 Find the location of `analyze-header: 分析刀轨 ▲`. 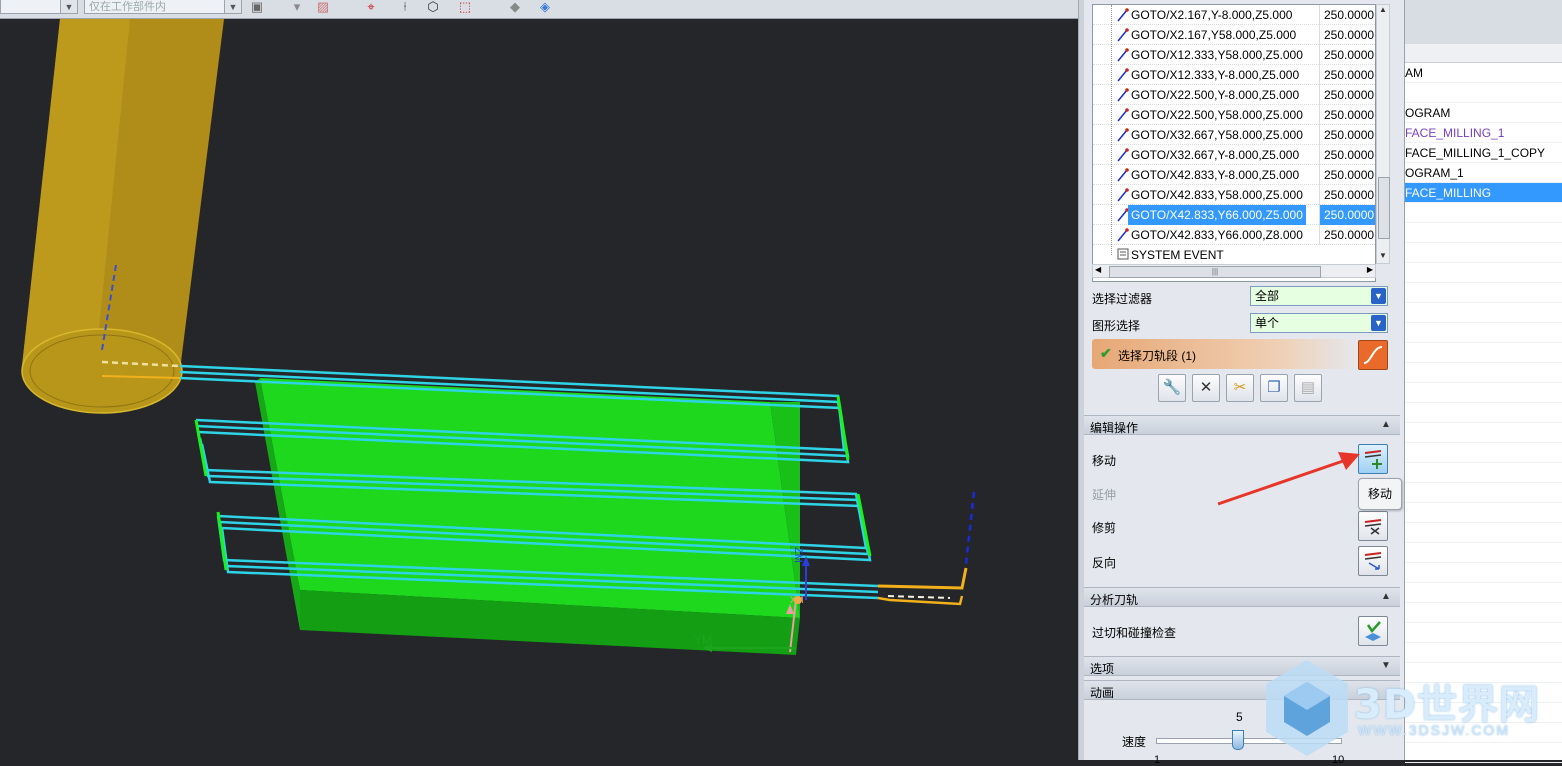

analyze-header: 分析刀轨 ▲ is located at coordinates (1242, 597).